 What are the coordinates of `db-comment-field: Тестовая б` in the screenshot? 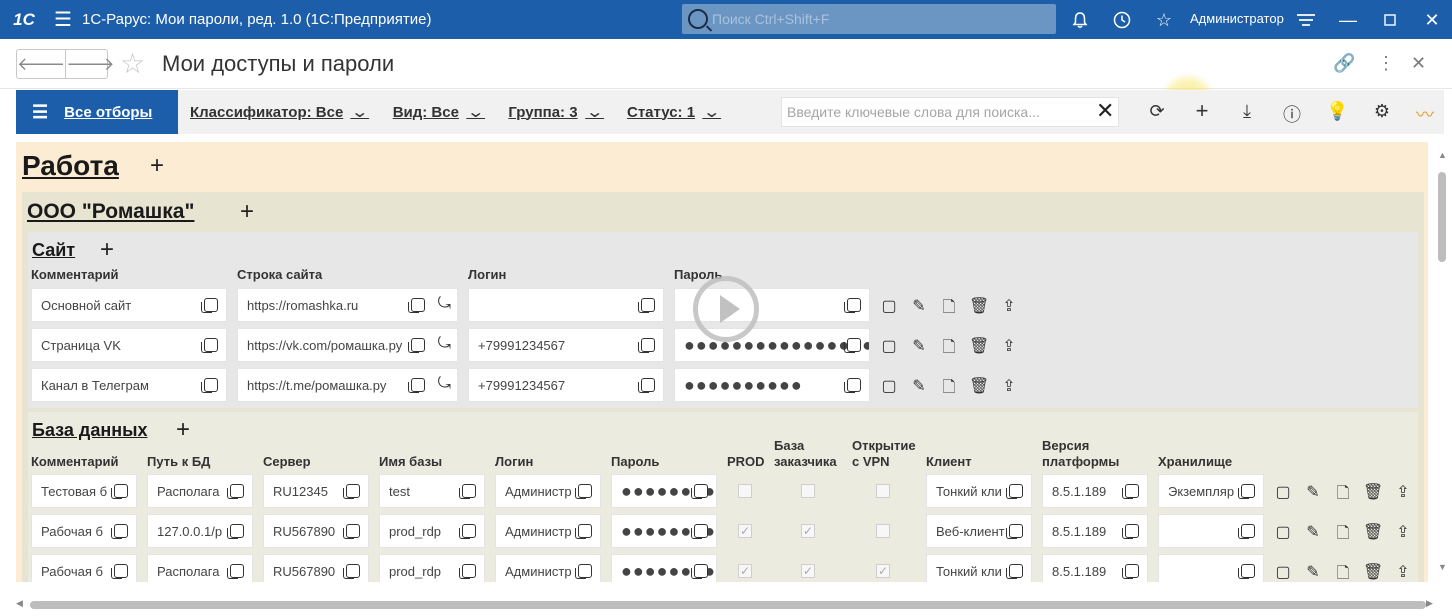 It's located at (84, 491).